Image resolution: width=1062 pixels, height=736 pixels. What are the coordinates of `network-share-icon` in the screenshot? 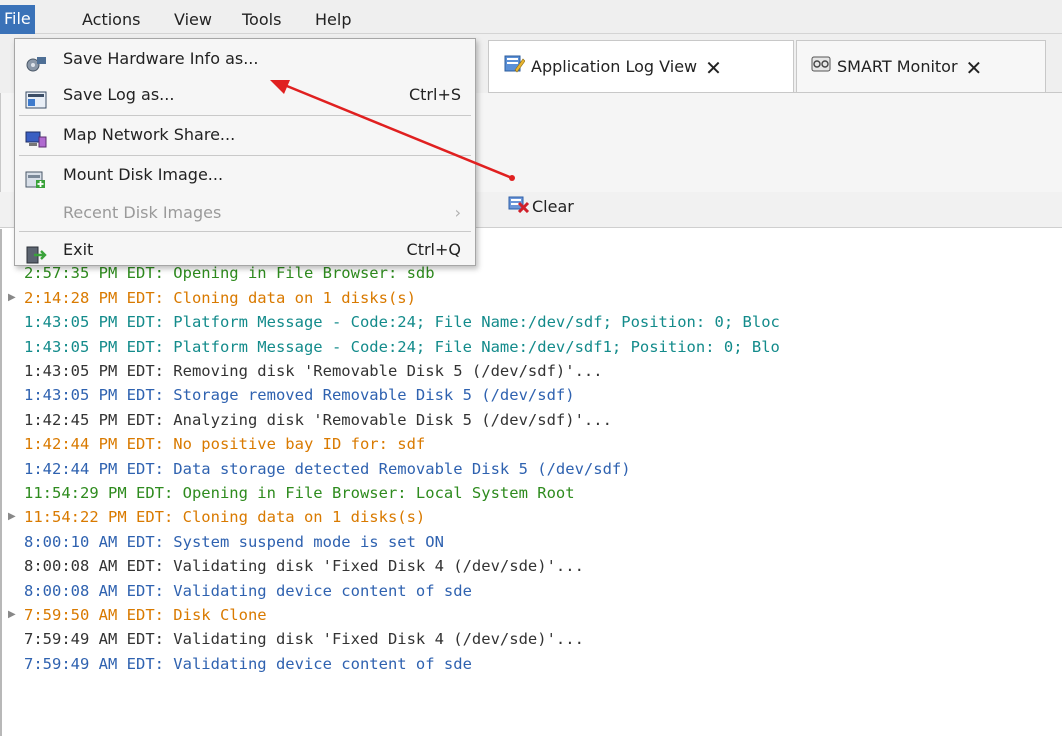 It's located at (36, 137).